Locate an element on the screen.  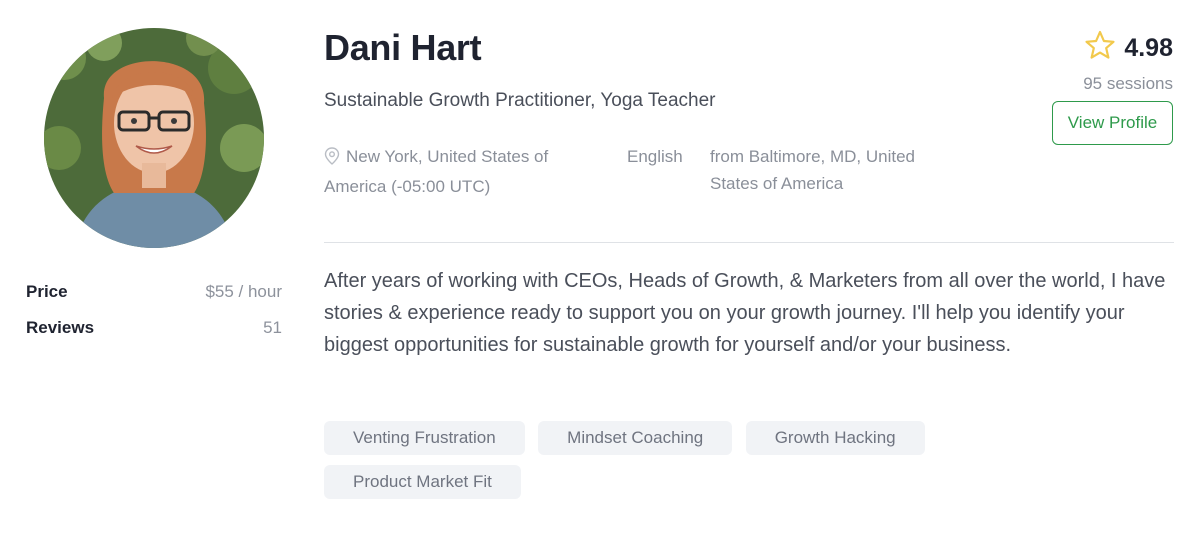
star-icon is located at coordinates (1100, 48).